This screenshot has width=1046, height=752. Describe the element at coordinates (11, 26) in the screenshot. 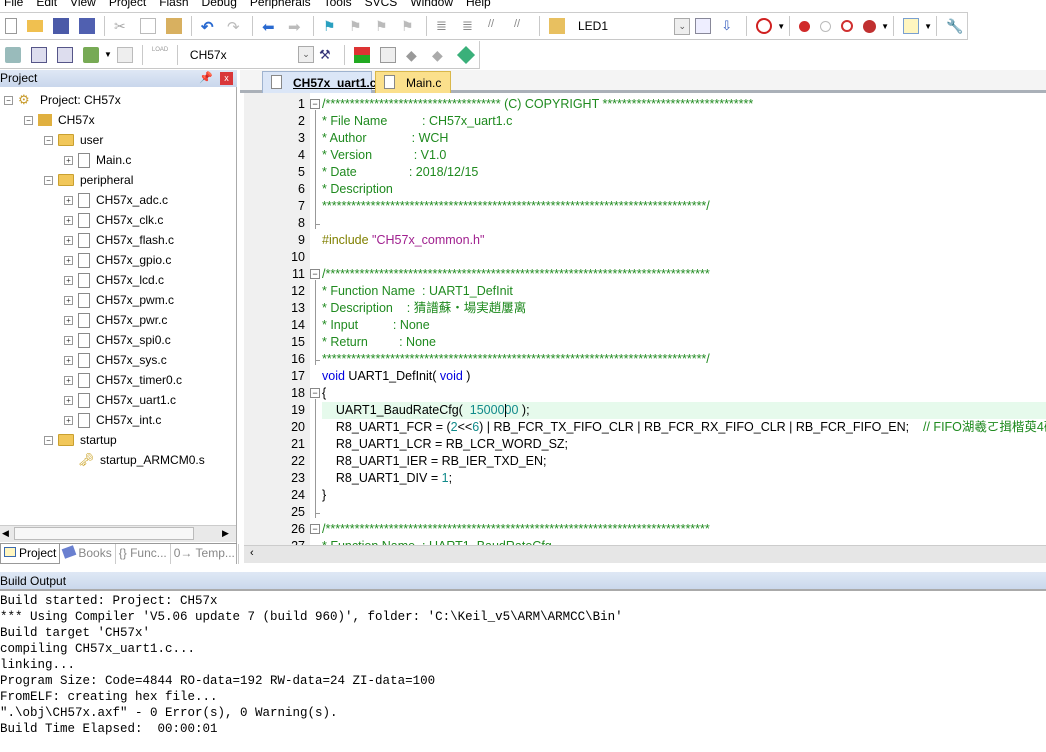

I see `new-file-icon` at that location.